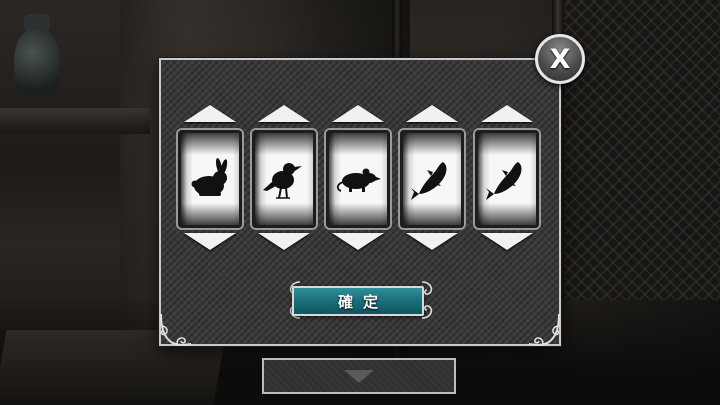 This screenshot has width=720, height=405. I want to click on vase, so click(37, 63).